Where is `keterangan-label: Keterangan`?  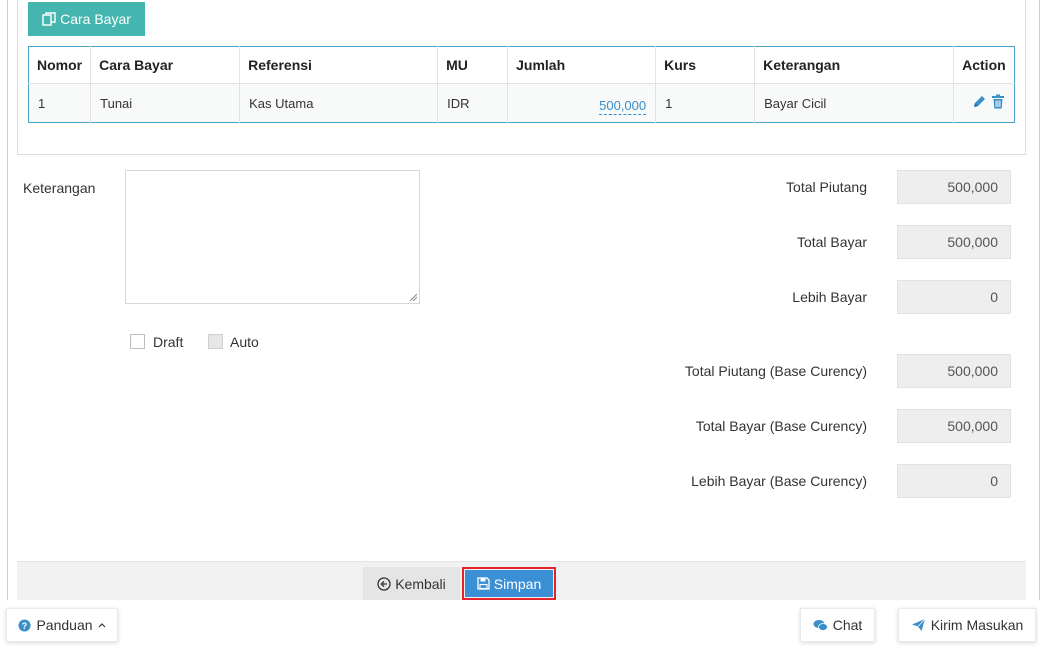 keterangan-label: Keterangan is located at coordinates (59, 188).